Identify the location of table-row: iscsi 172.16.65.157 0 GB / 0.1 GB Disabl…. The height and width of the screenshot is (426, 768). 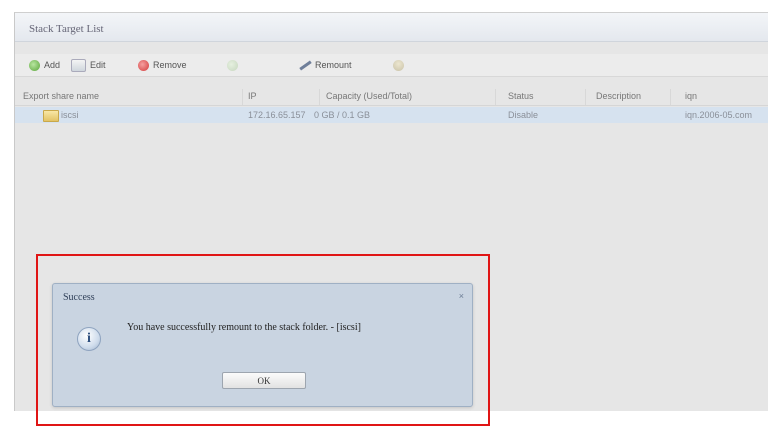
(391, 115).